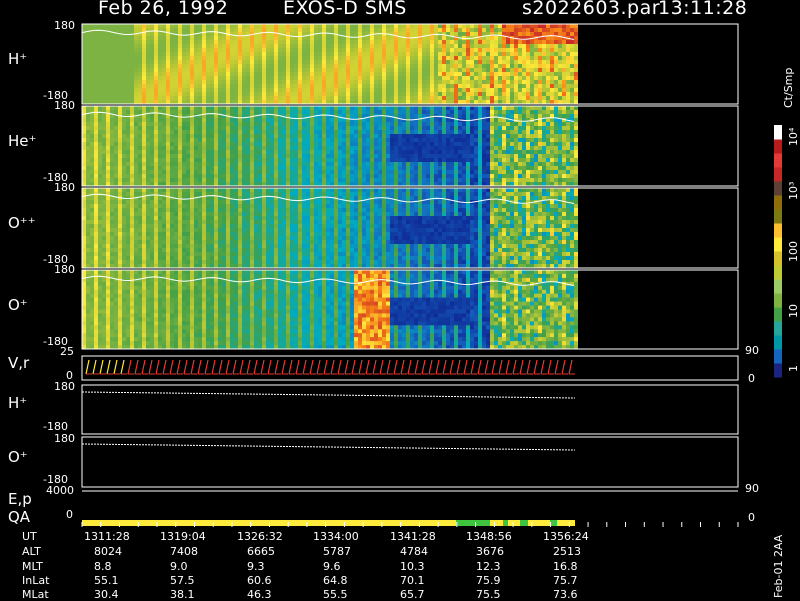  Describe the element at coordinates (336, 536) in the screenshot. I see `table-cell: 1334:00` at that location.